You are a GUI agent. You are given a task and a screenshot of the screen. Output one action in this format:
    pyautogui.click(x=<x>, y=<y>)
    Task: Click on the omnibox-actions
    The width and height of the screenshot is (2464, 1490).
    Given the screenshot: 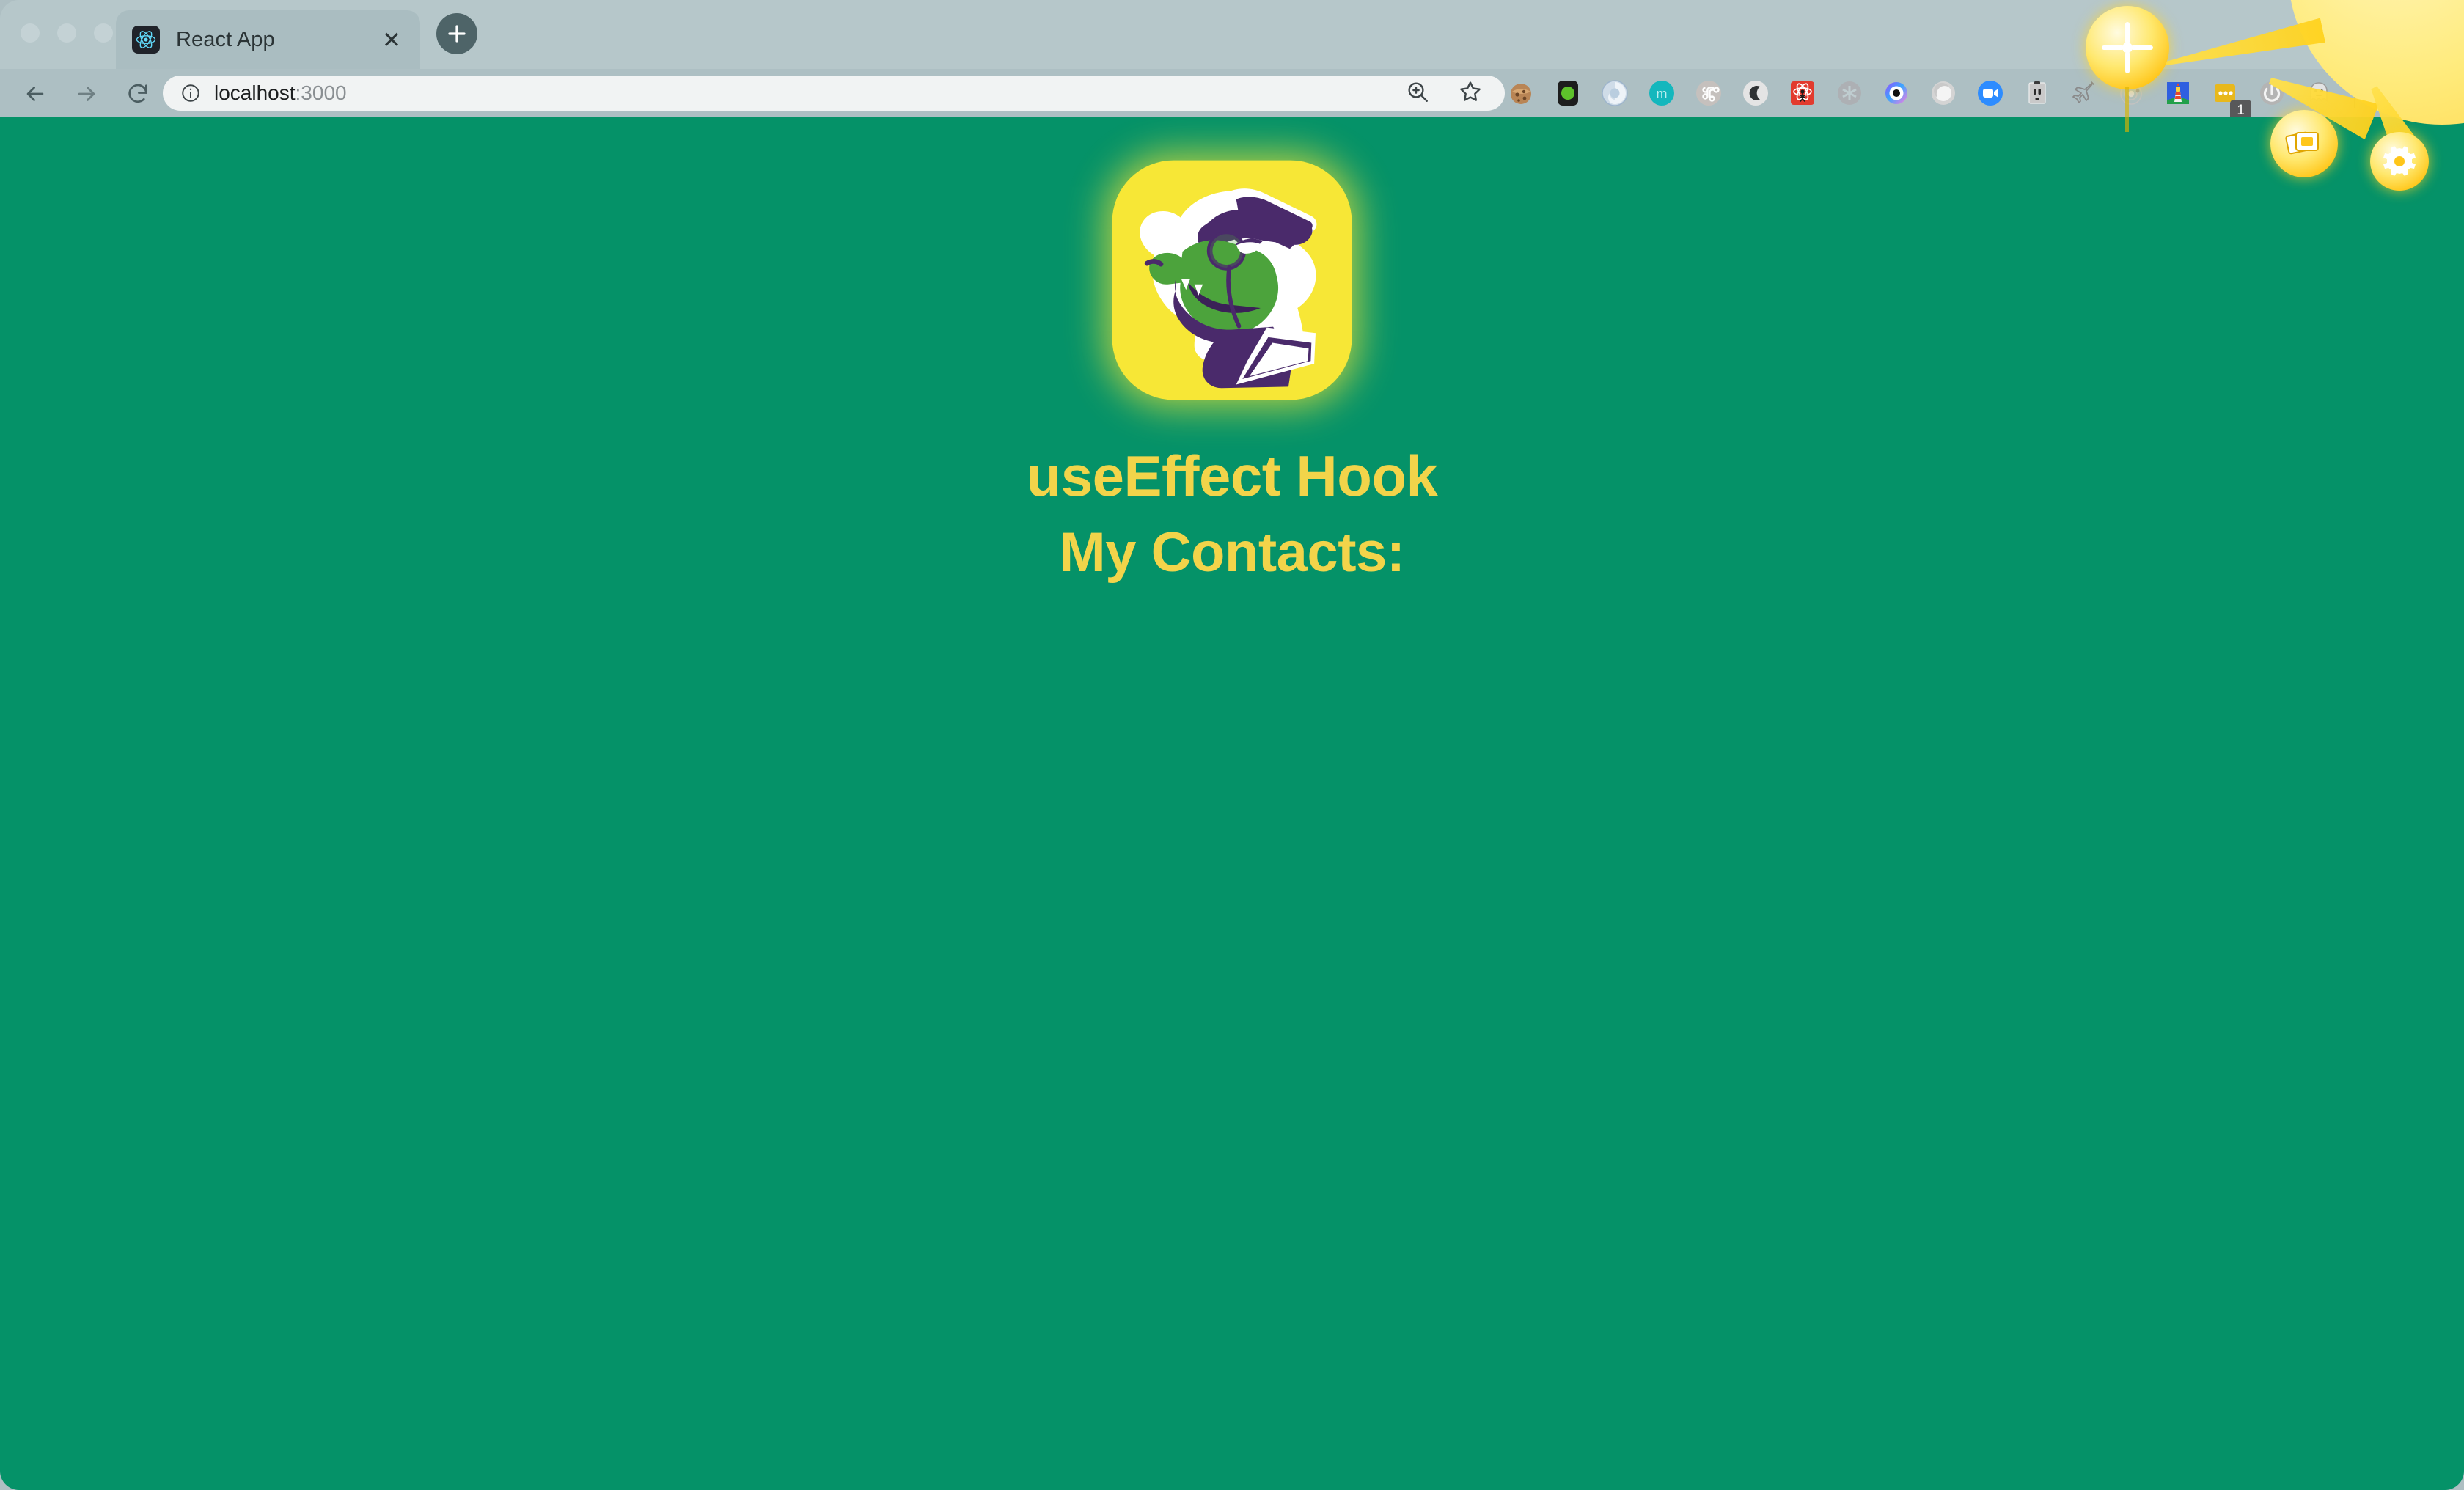 What is the action you would take?
    pyautogui.click(x=1446, y=93)
    